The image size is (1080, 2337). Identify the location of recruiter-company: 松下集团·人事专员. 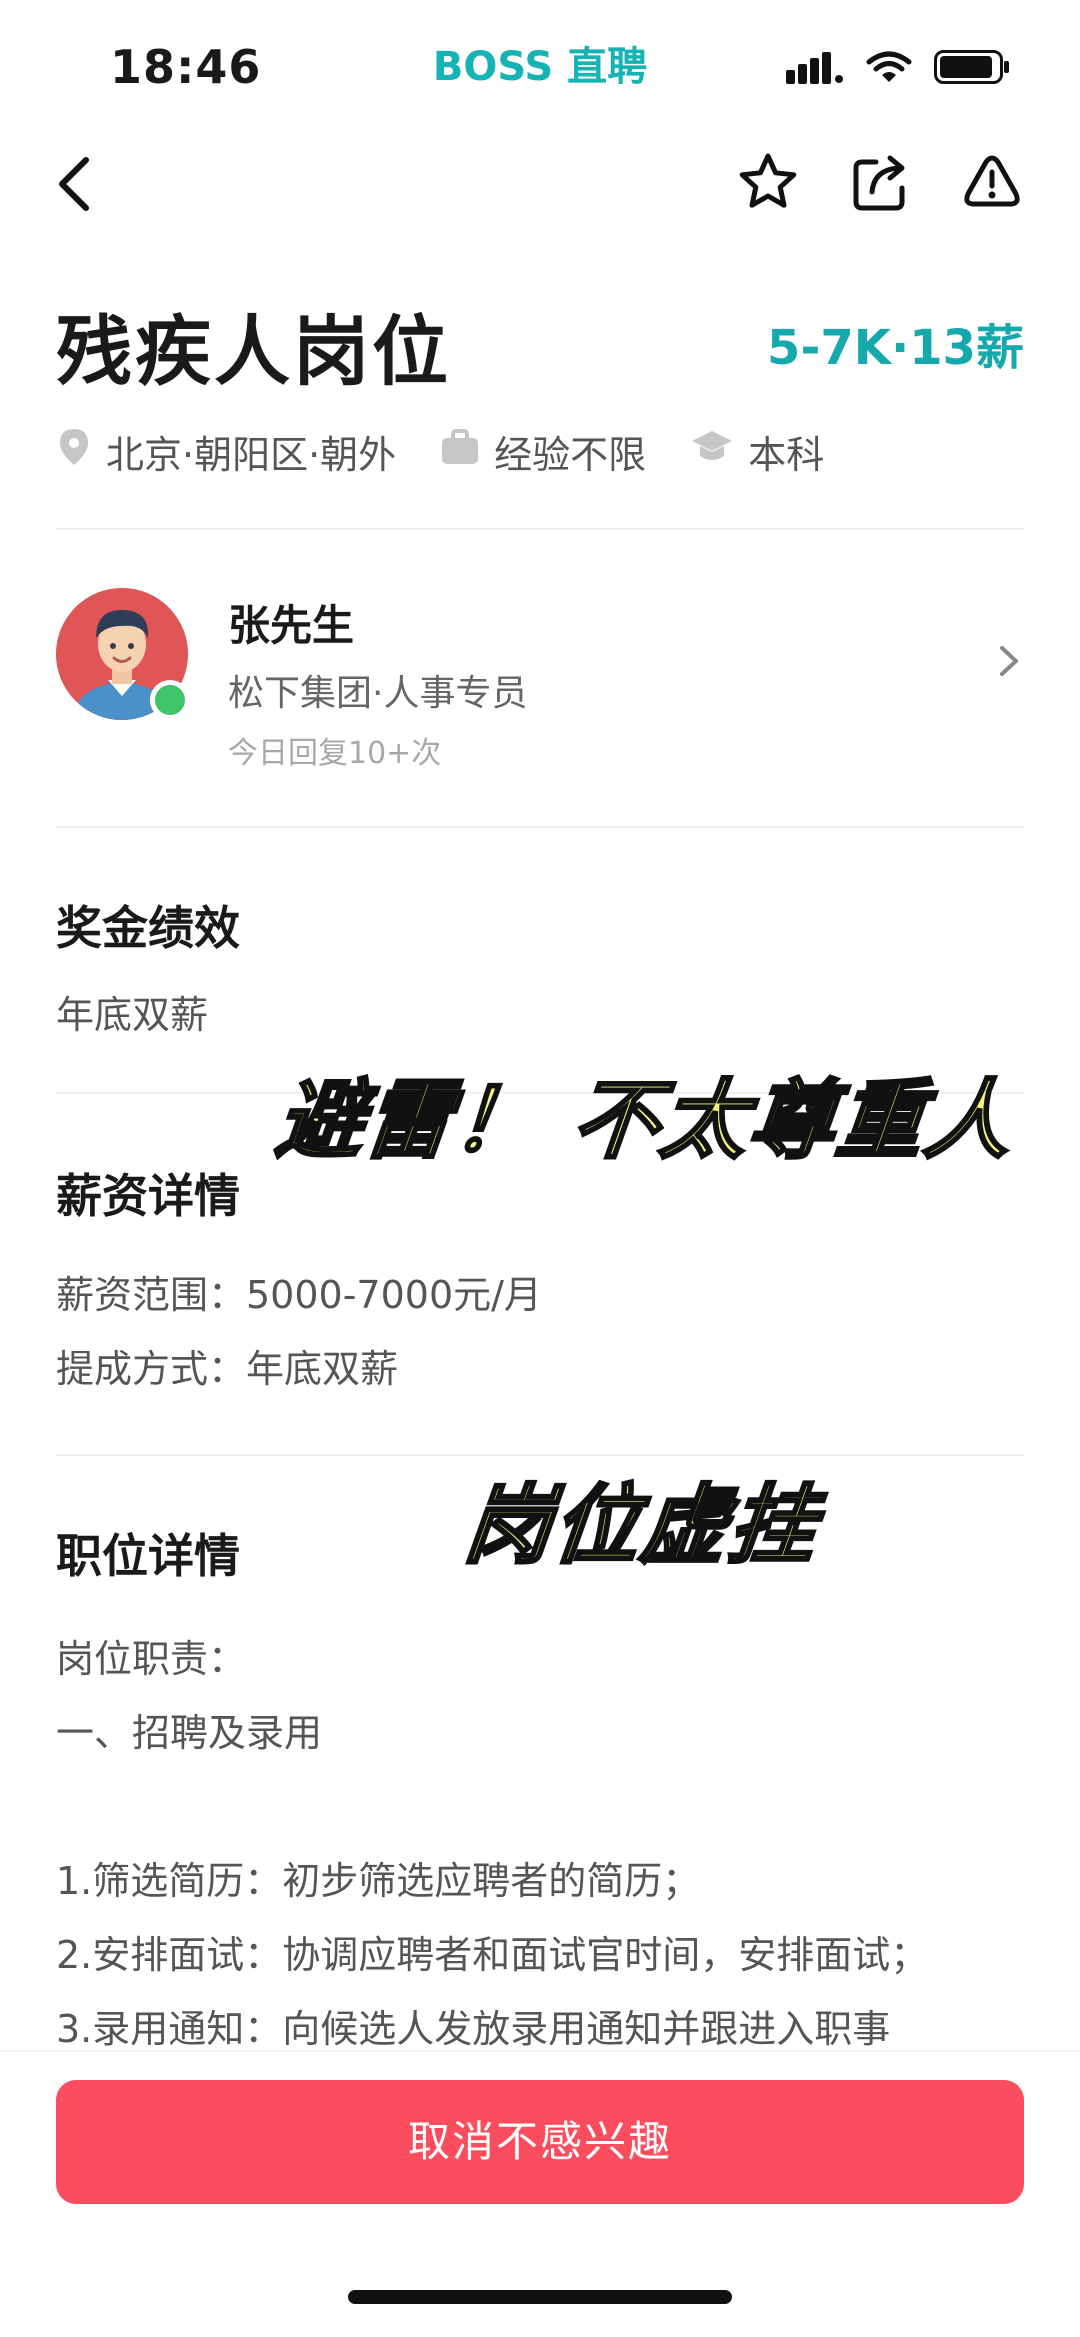
(378, 693).